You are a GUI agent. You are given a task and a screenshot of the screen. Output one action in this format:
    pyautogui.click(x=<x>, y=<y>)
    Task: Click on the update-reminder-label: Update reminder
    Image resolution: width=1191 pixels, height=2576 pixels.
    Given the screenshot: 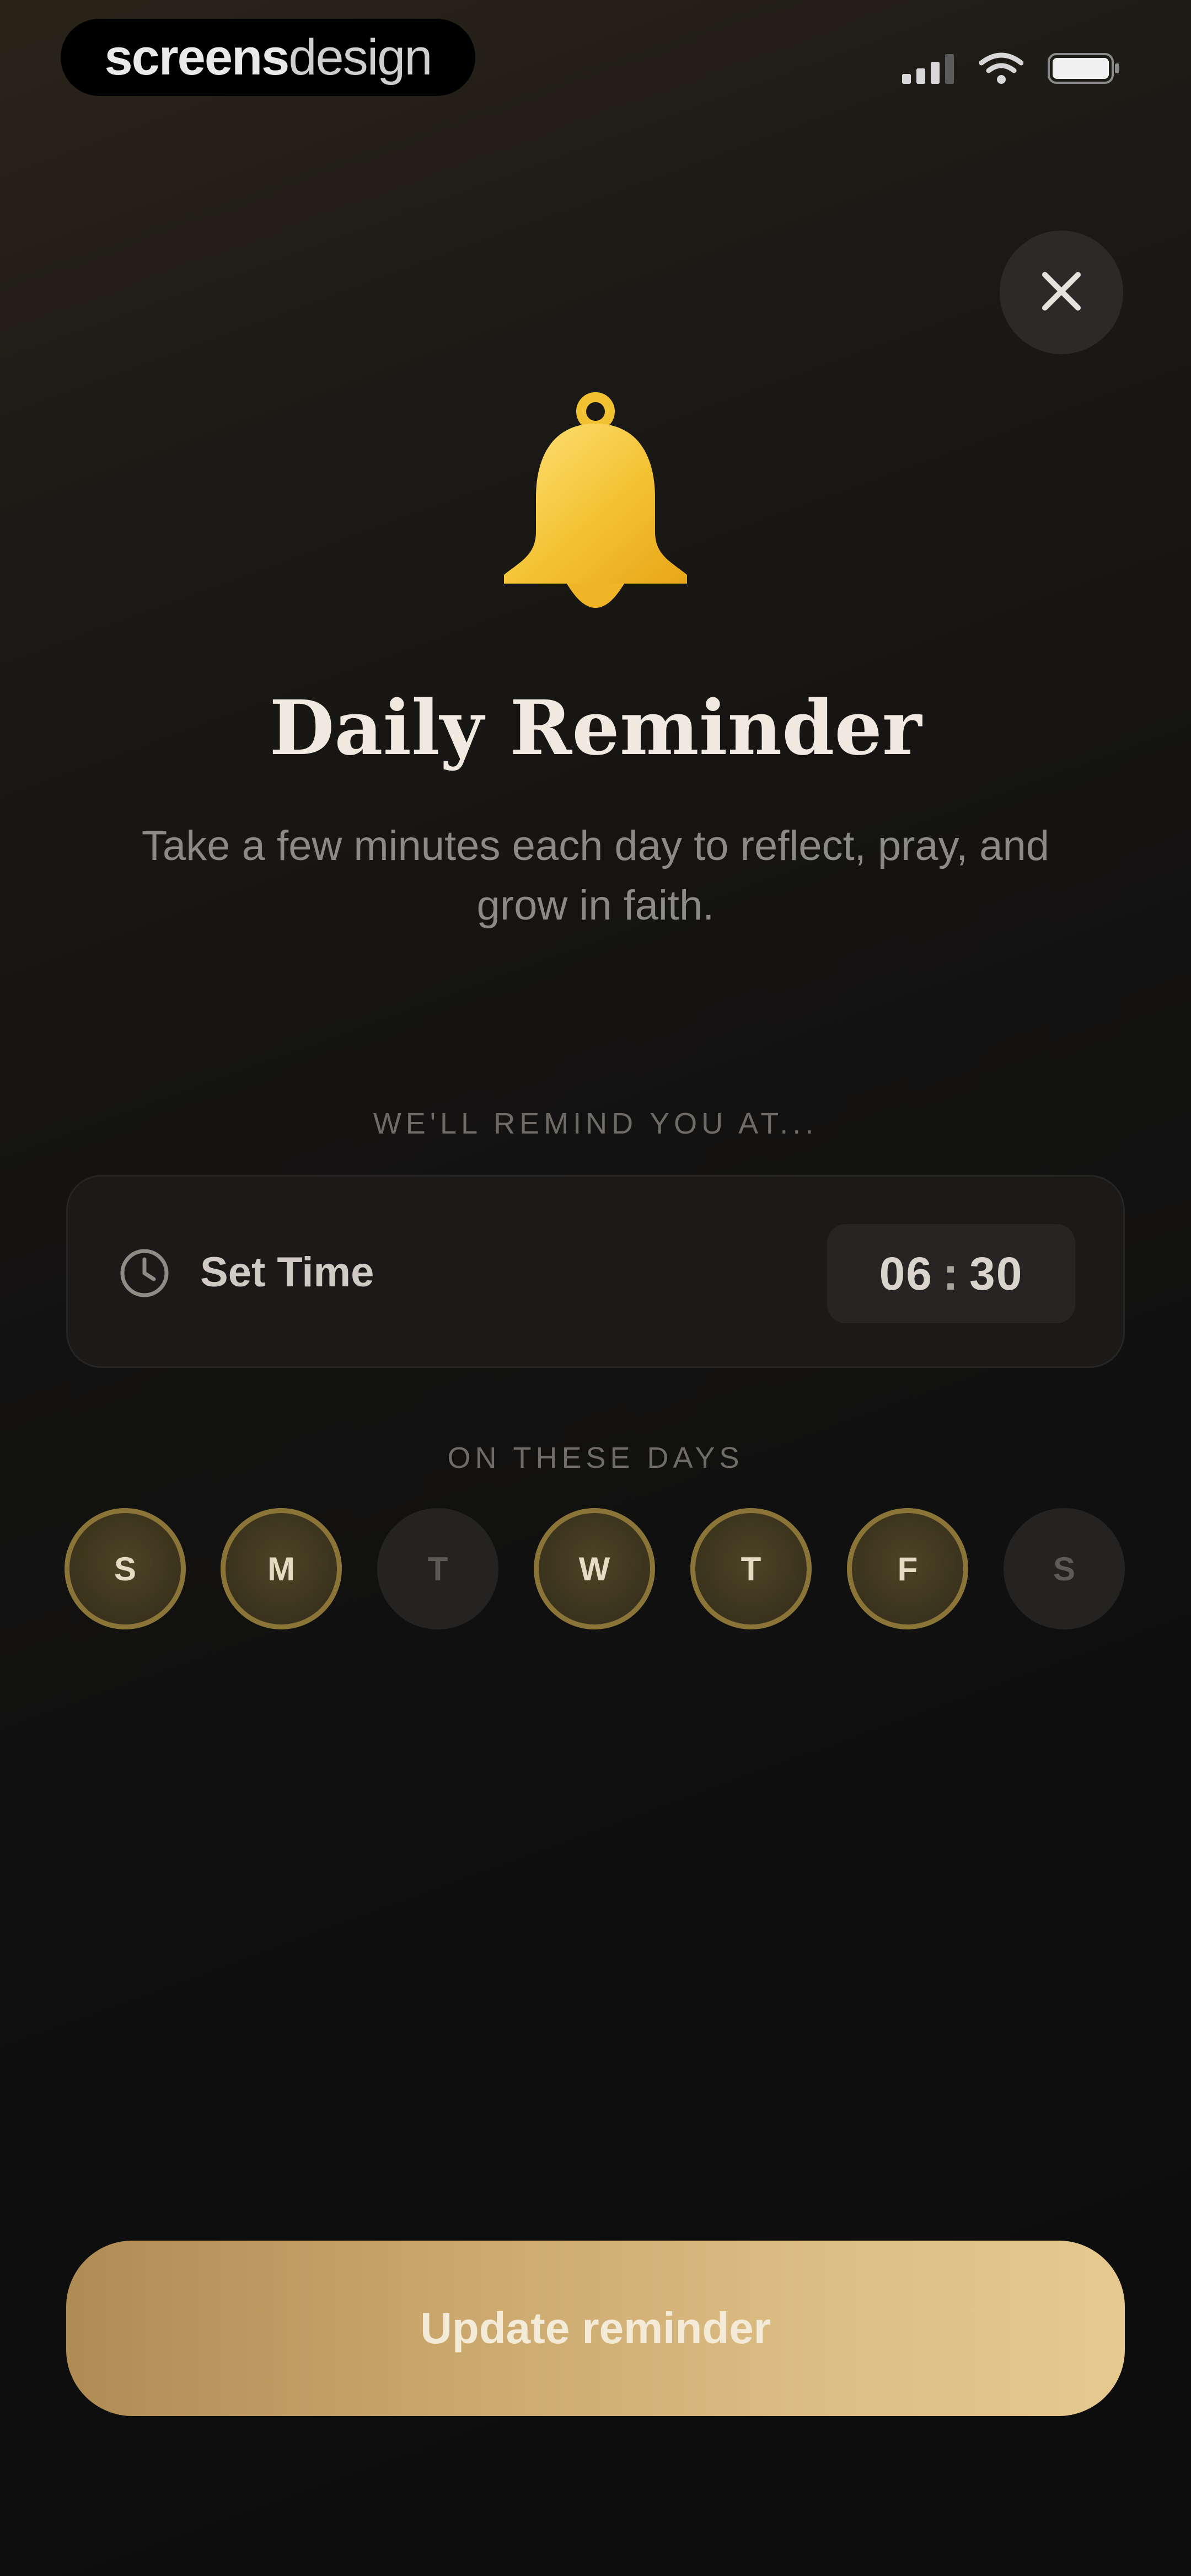 What is the action you would take?
    pyautogui.click(x=595, y=2328)
    